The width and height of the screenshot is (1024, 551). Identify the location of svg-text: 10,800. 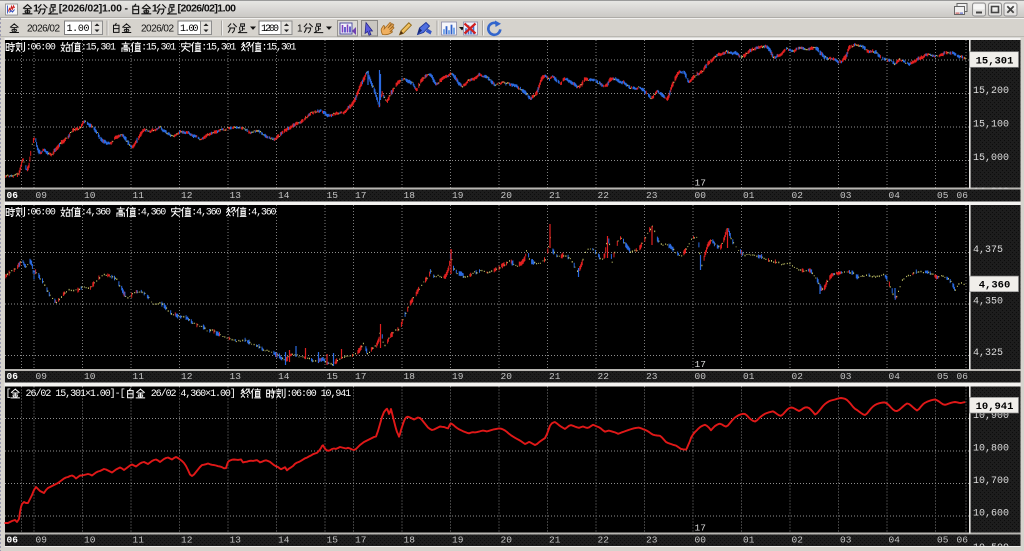
(991, 449).